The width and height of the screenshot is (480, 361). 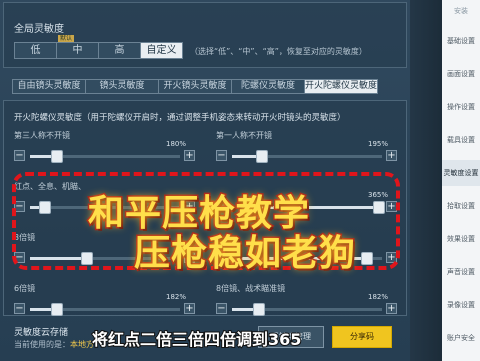 What do you see at coordinates (461, 338) in the screenshot?
I see `nav-account-security: 账户安全` at bounding box center [461, 338].